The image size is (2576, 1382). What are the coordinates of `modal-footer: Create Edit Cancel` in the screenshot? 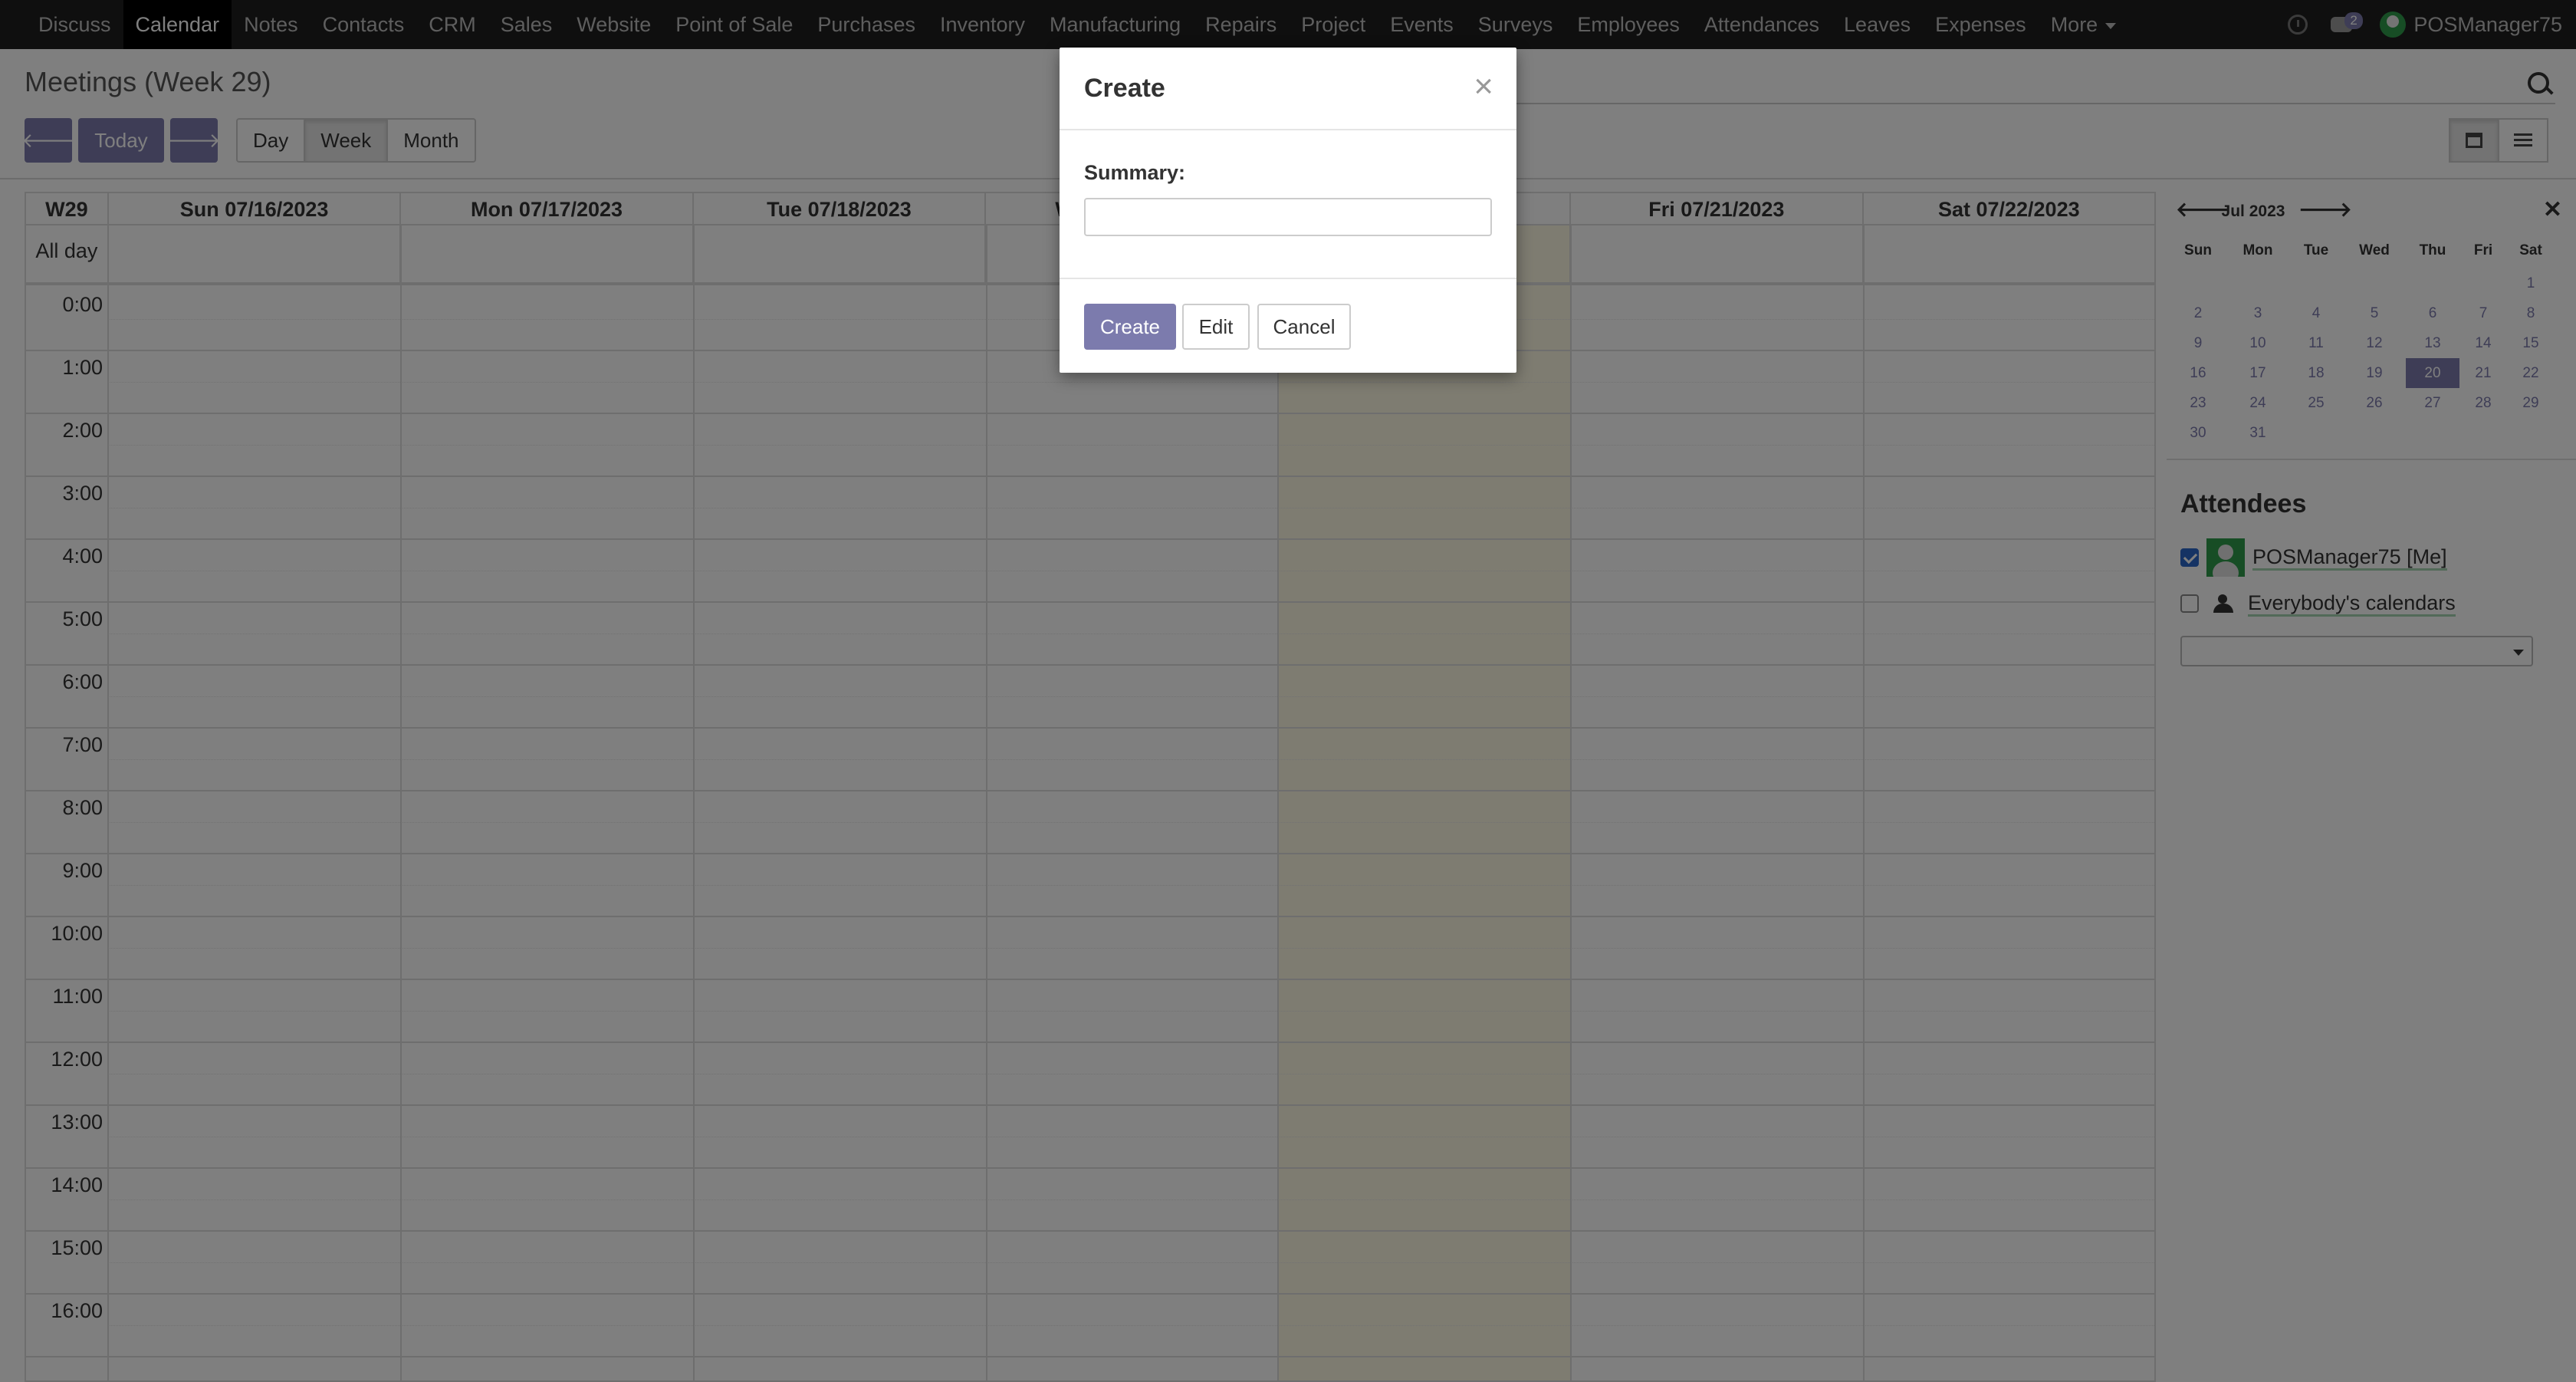 It's located at (1288, 325).